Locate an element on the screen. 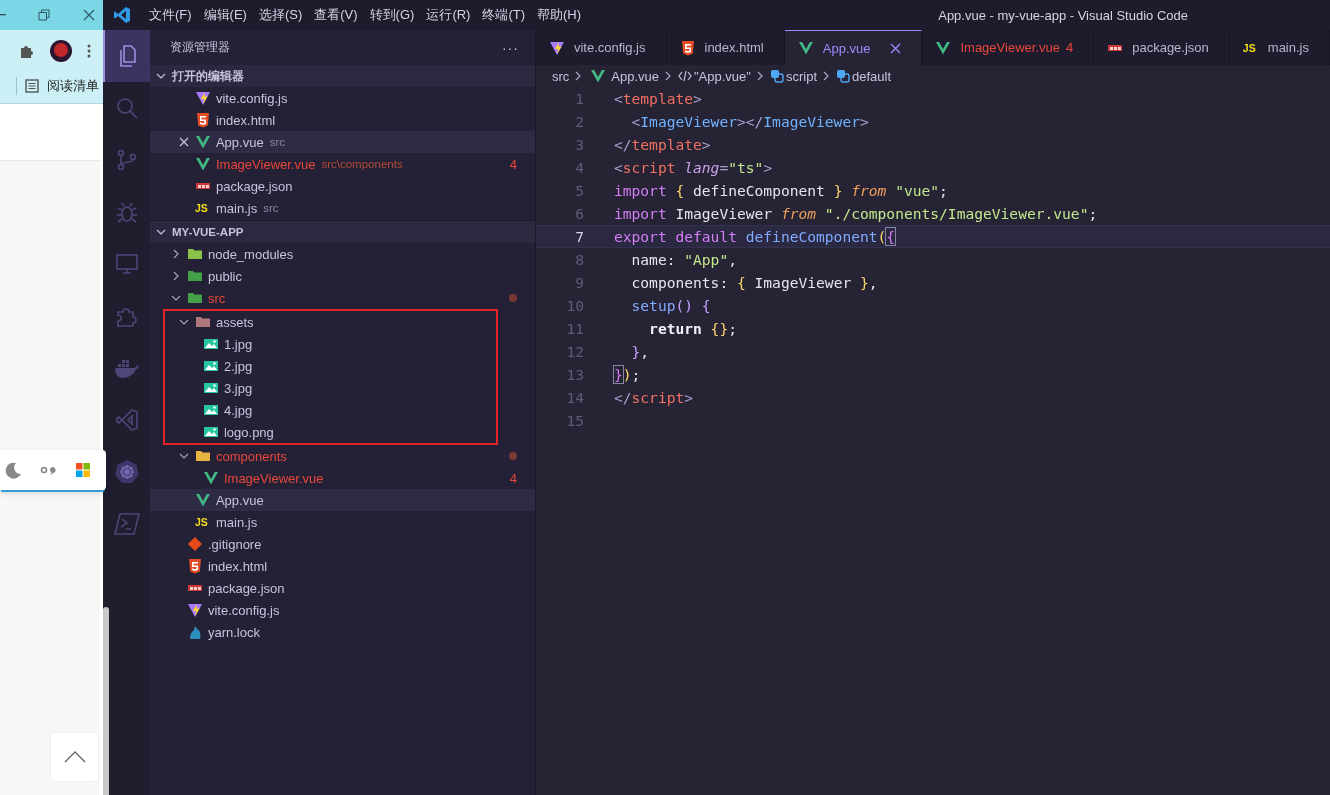 The height and width of the screenshot is (795, 1330). menu-item: 编辑(E) is located at coordinates (225, 15).